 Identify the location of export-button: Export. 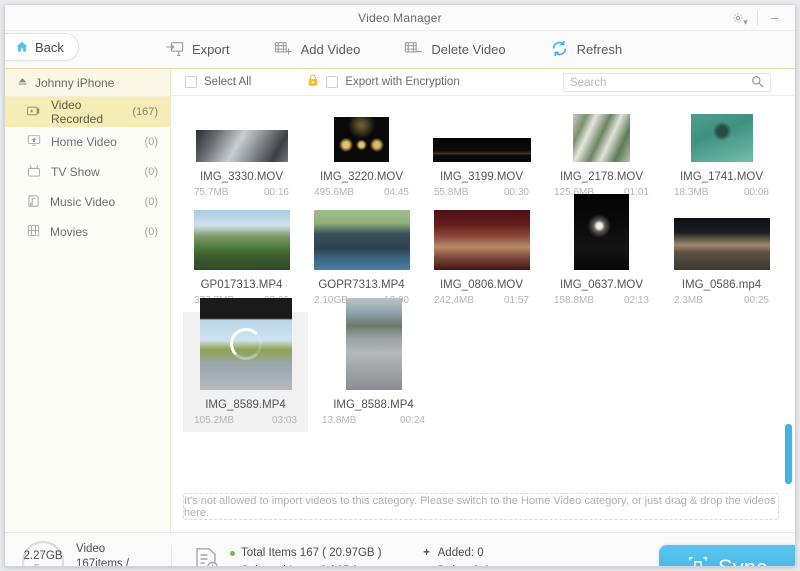
(197, 50).